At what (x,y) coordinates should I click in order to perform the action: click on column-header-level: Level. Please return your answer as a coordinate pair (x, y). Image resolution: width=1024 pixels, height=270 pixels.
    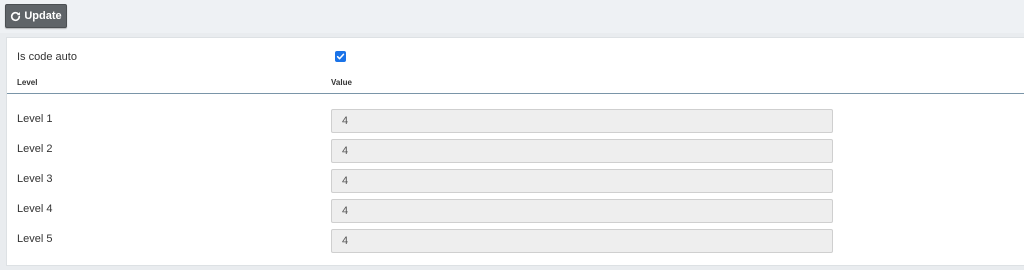
    Looking at the image, I should click on (27, 82).